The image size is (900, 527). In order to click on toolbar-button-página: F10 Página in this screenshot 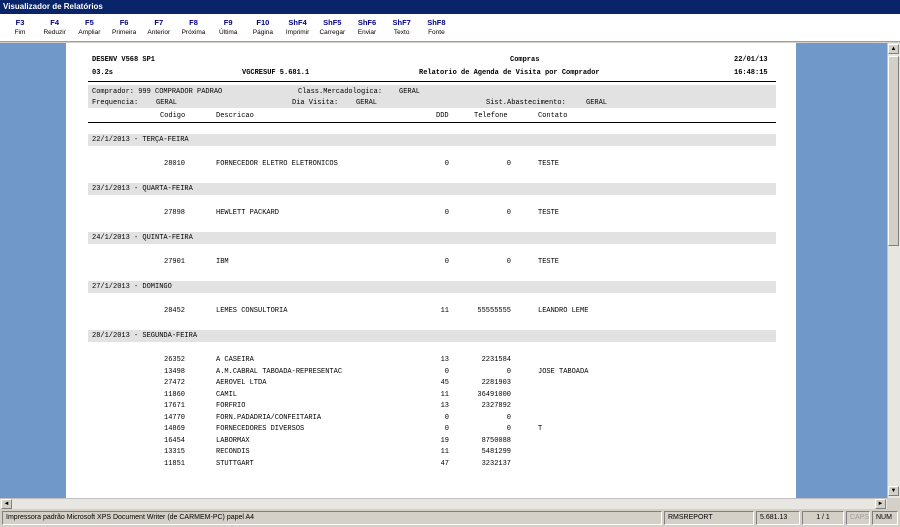, I will do `click(263, 29)`.